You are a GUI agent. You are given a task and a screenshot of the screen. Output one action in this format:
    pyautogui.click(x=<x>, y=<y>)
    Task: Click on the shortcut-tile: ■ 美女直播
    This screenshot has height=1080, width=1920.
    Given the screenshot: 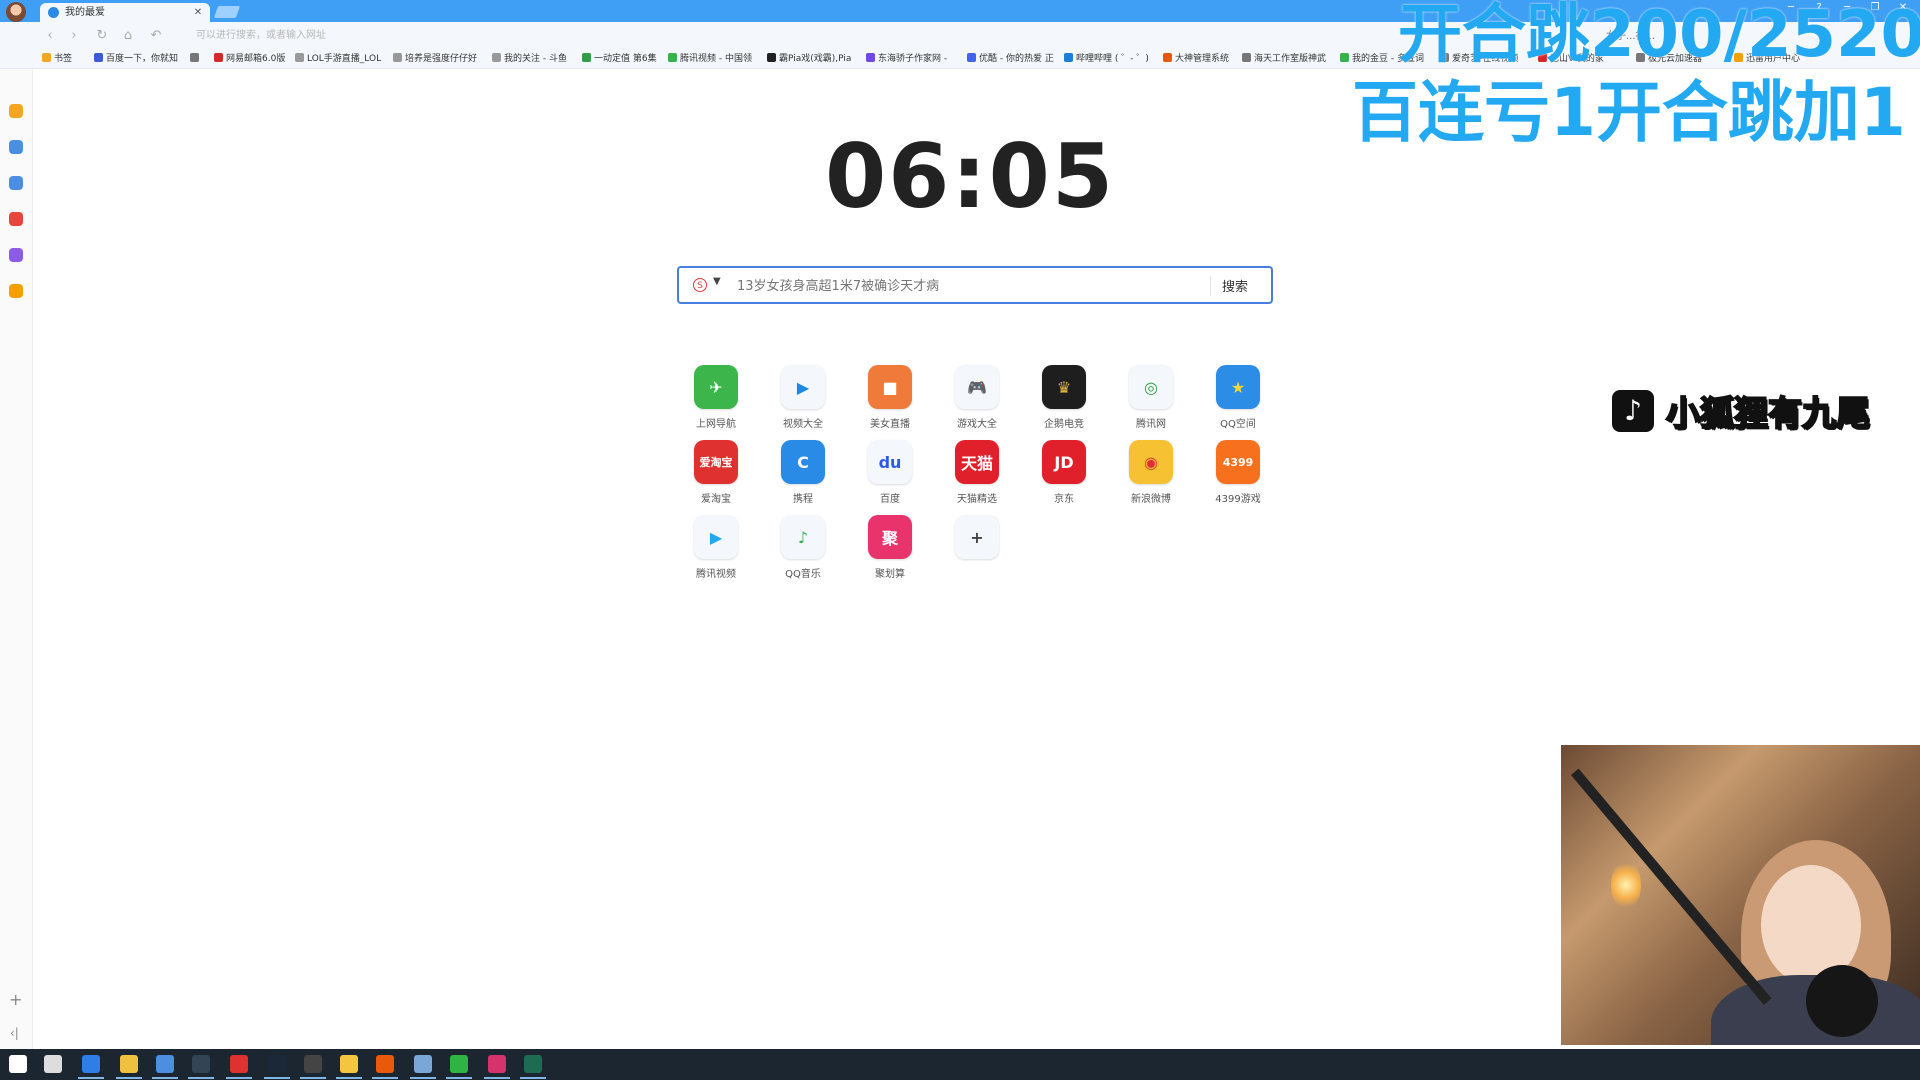 What is the action you would take?
    pyautogui.click(x=890, y=397)
    